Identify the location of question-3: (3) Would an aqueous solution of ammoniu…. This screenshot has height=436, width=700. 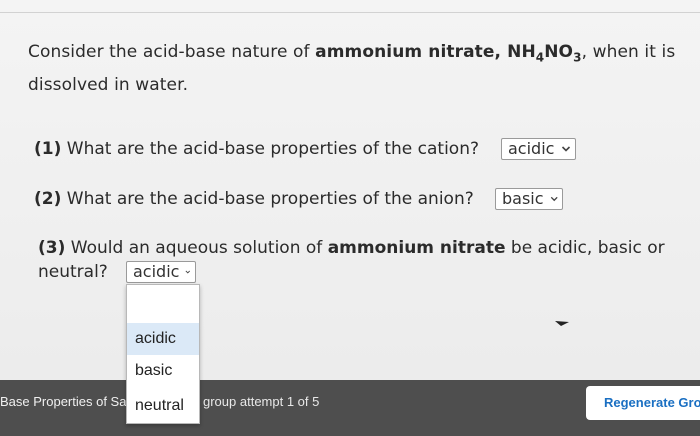
(358, 260).